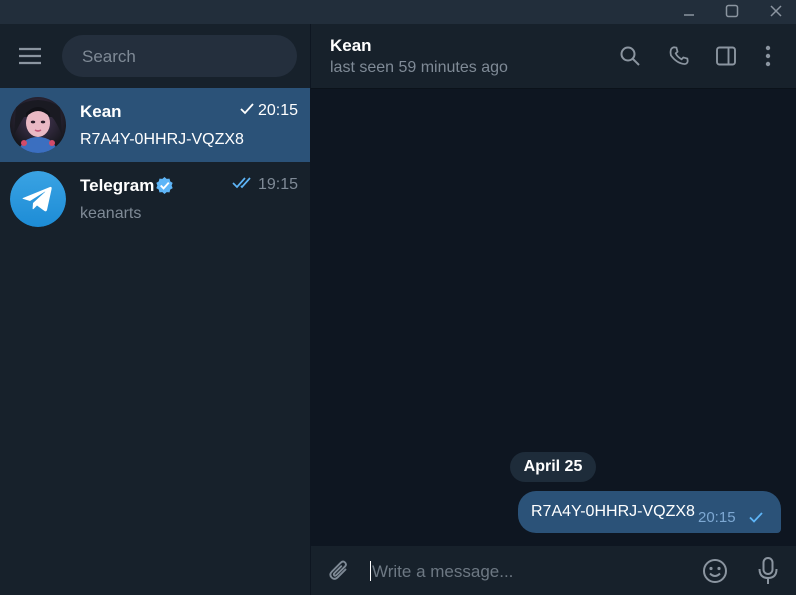 The width and height of the screenshot is (796, 595). What do you see at coordinates (351, 45) in the screenshot?
I see `peer-name: Kean` at bounding box center [351, 45].